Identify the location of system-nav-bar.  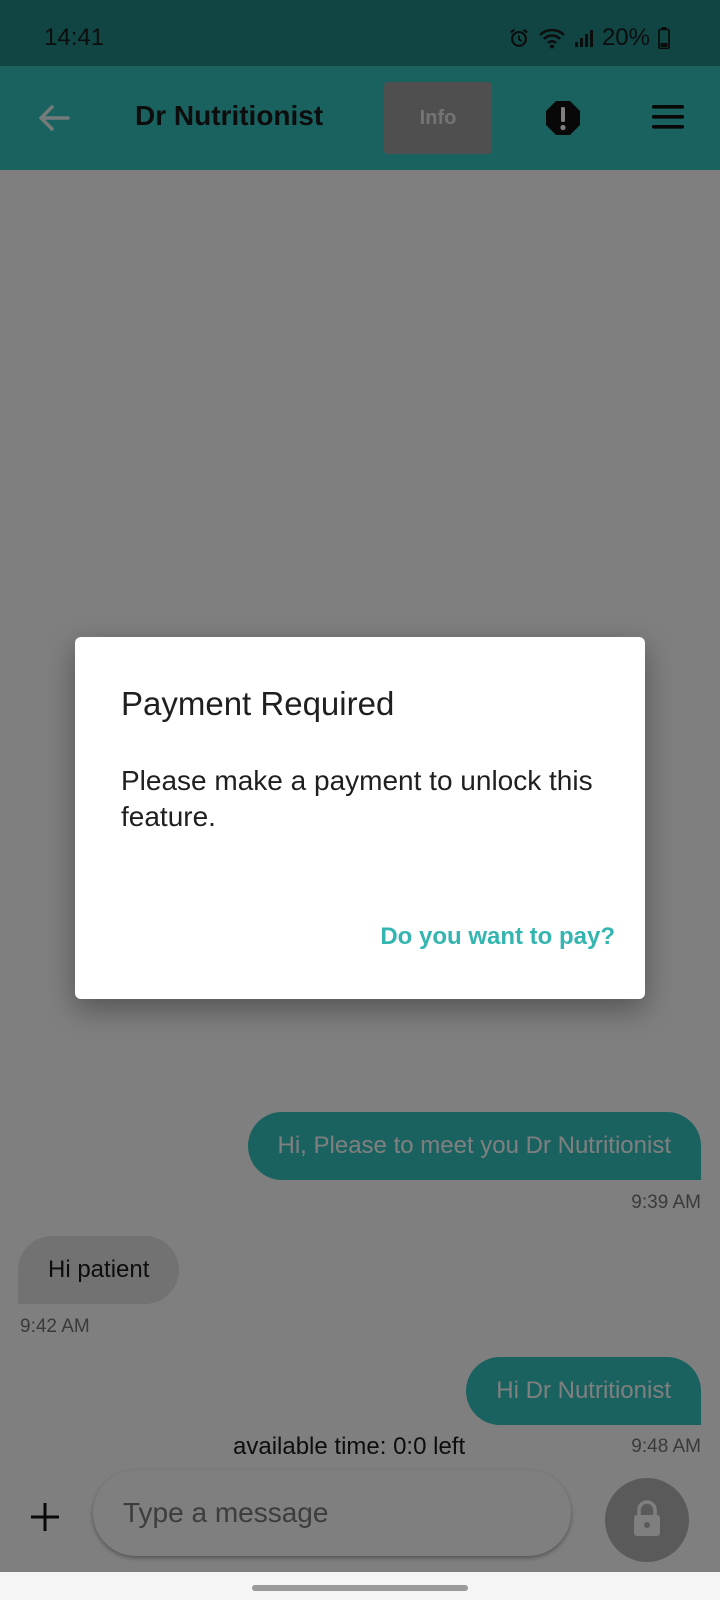
(360, 1586).